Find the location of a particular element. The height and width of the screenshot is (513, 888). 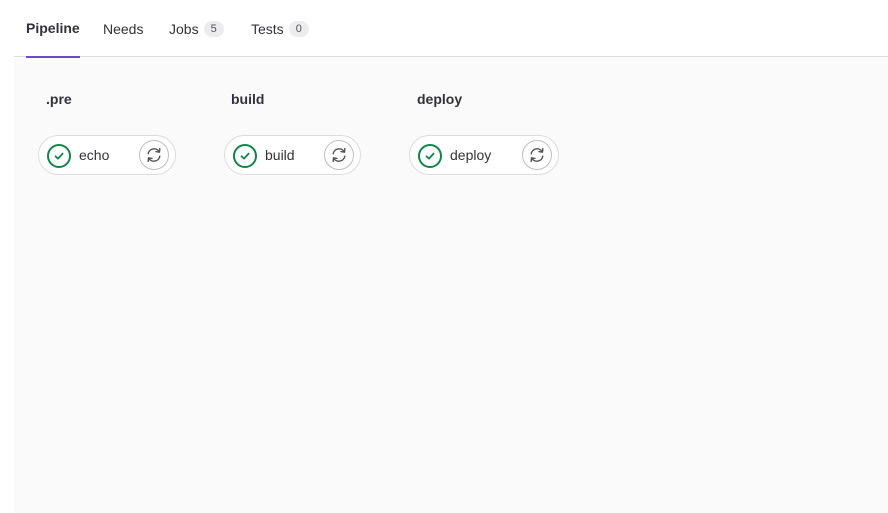

jobs-count-badge: 5 is located at coordinates (213, 28).